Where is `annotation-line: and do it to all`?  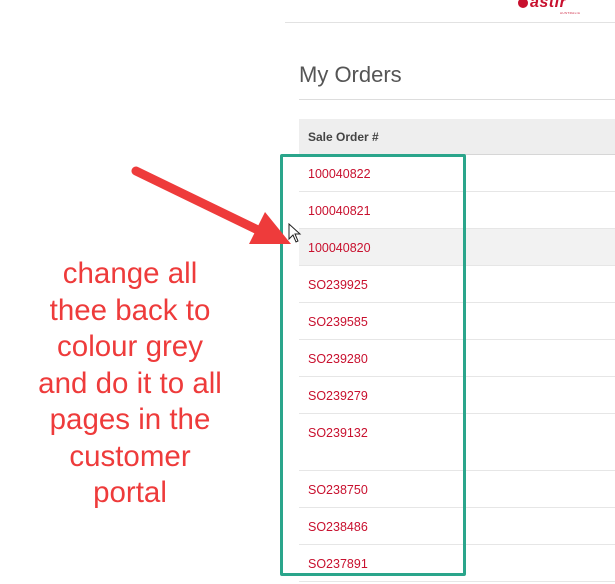
annotation-line: and do it to all is located at coordinates (130, 383).